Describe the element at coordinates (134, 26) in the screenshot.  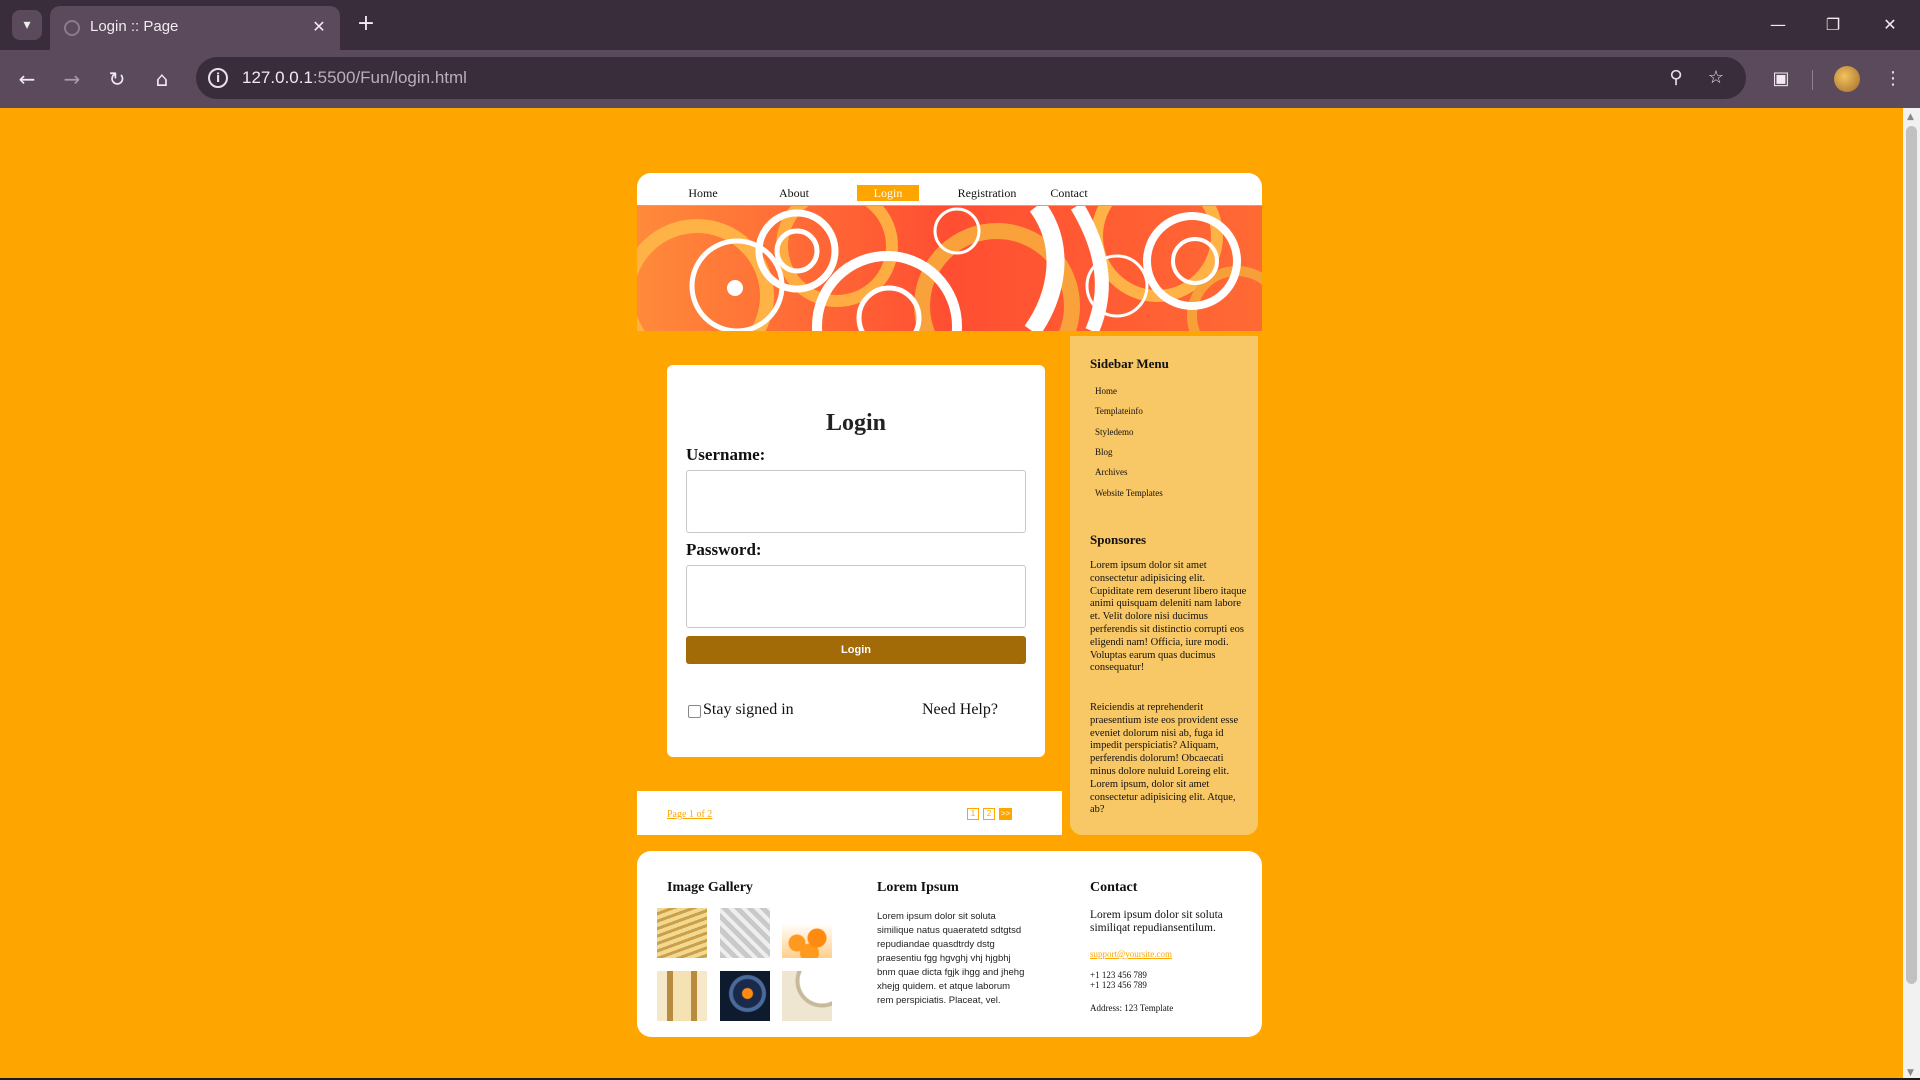
I see `tab-title: Login :: Page` at that location.